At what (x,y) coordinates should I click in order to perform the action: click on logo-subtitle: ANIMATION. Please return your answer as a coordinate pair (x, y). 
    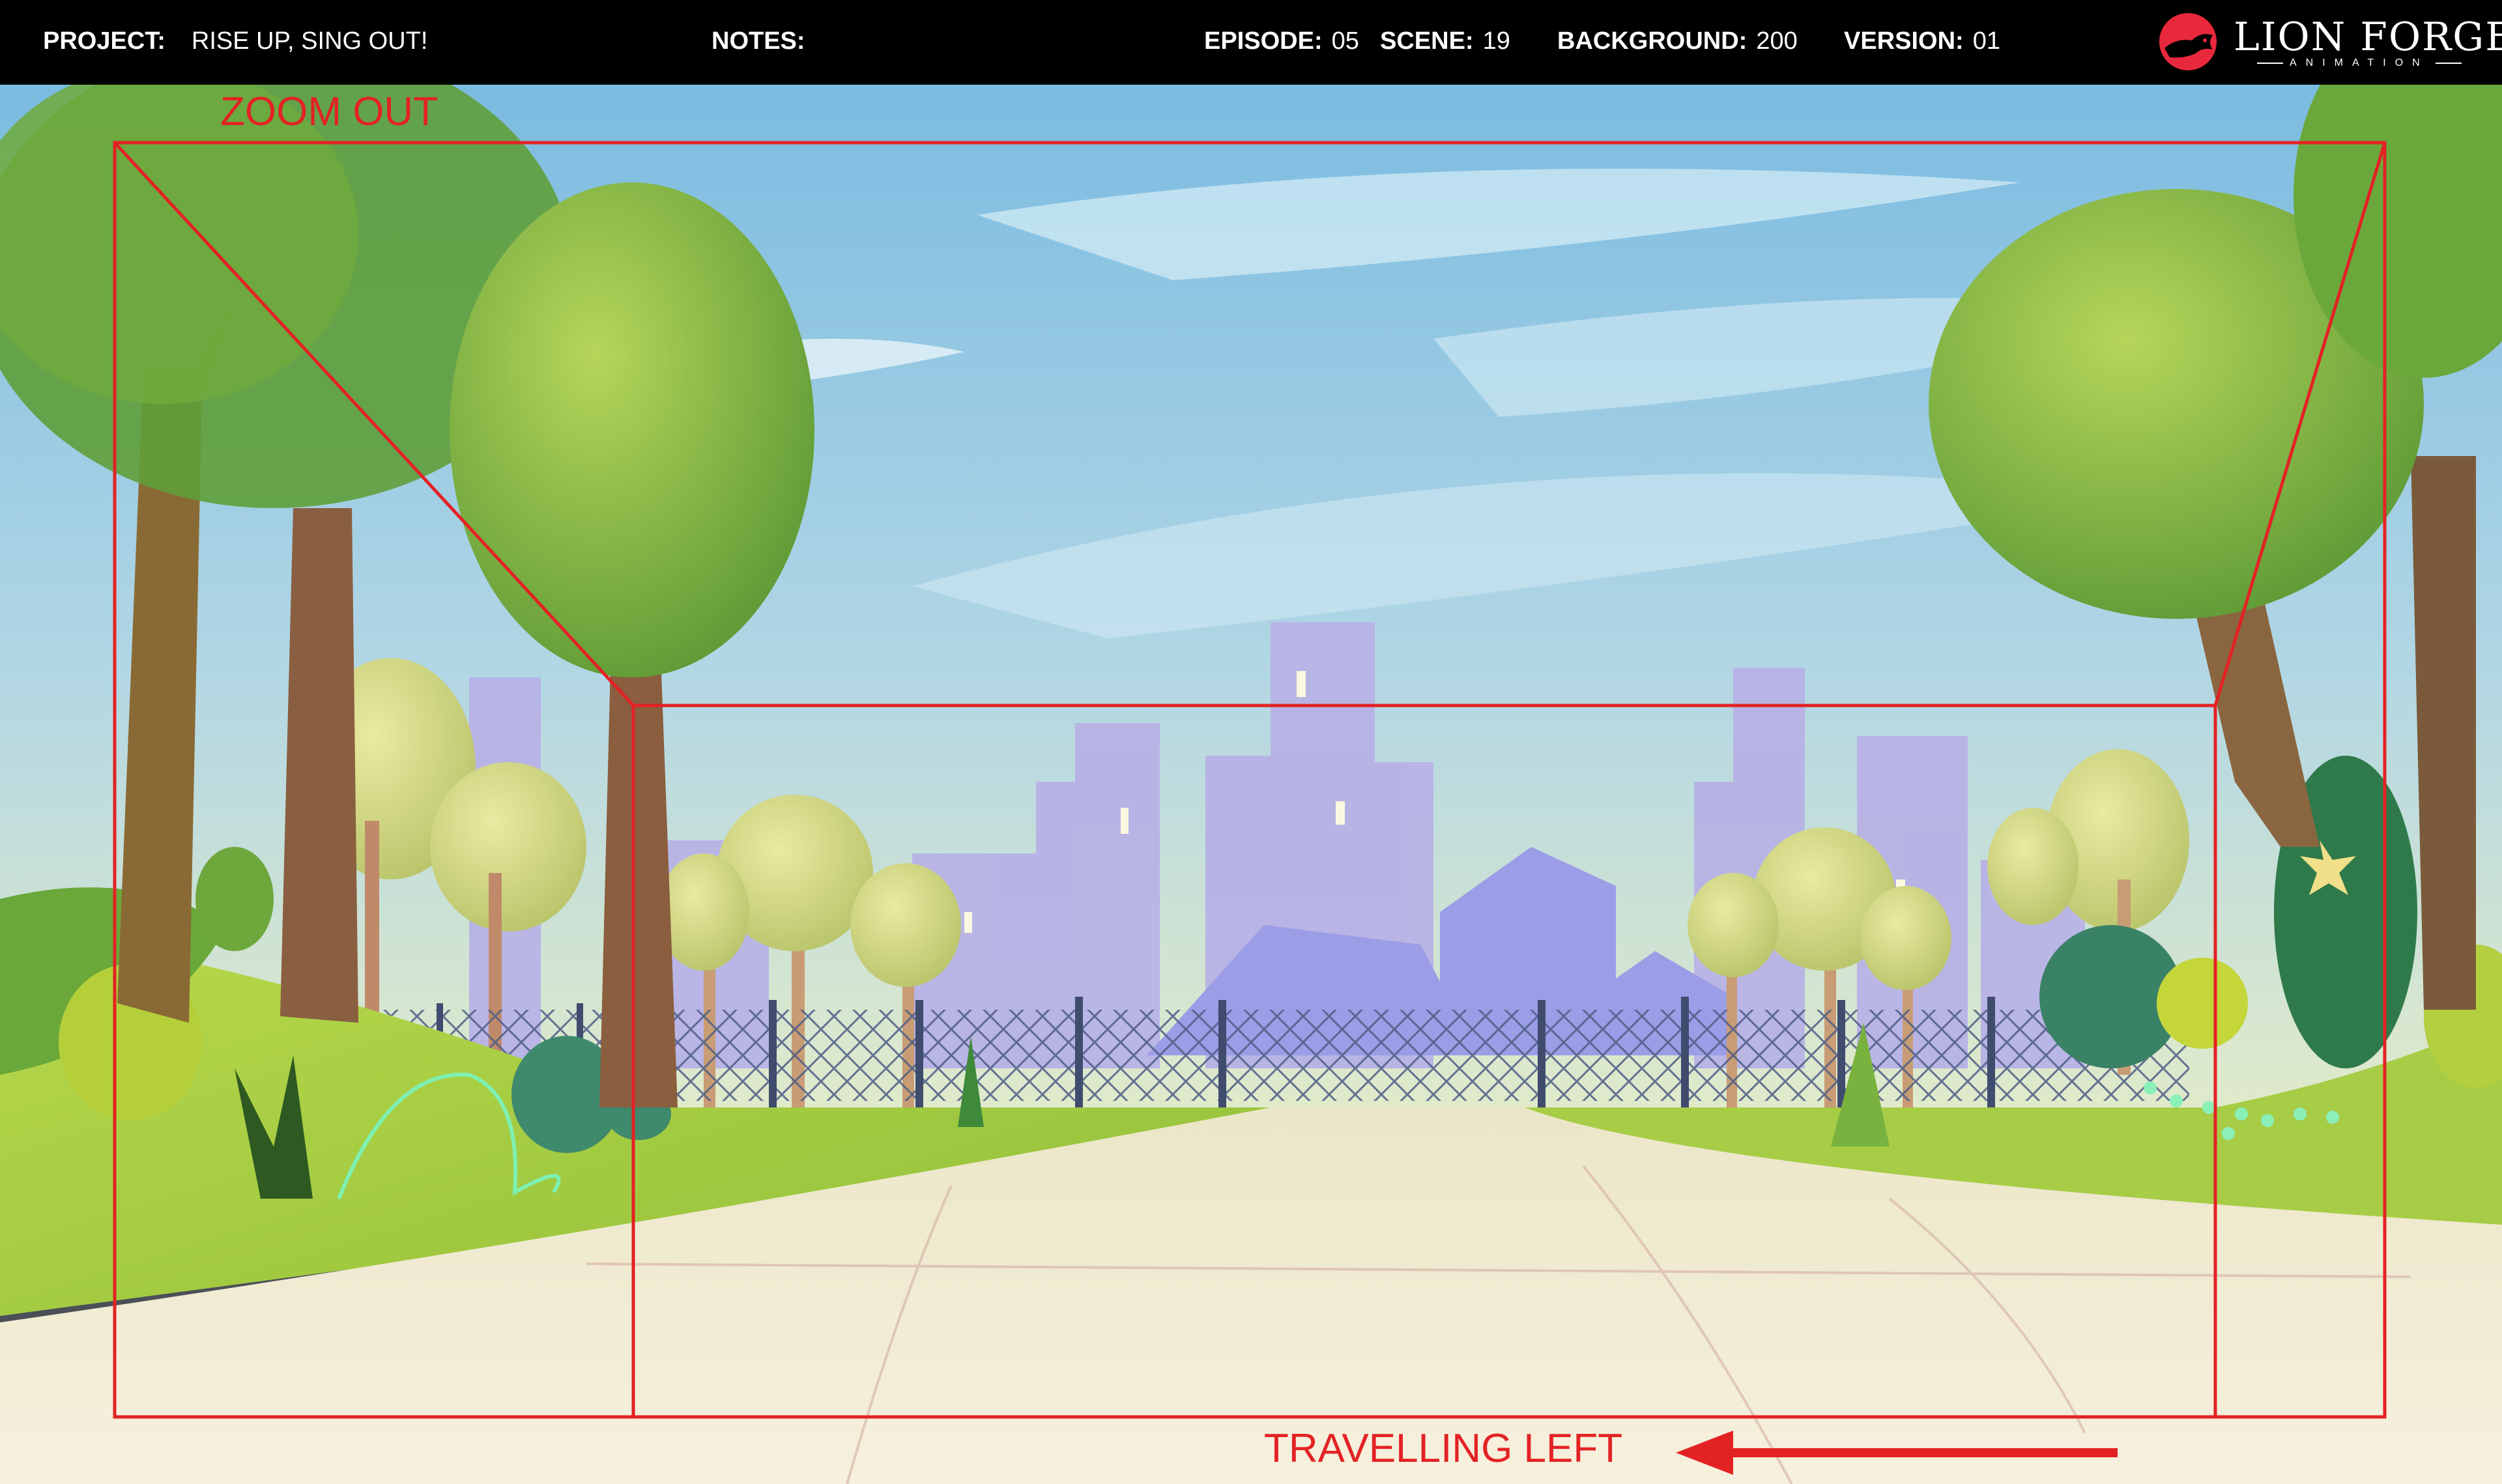
    Looking at the image, I should click on (2359, 63).